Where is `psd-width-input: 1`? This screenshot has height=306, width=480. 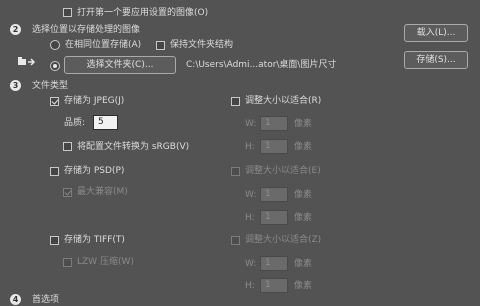
psd-width-input: 1 is located at coordinates (274, 194).